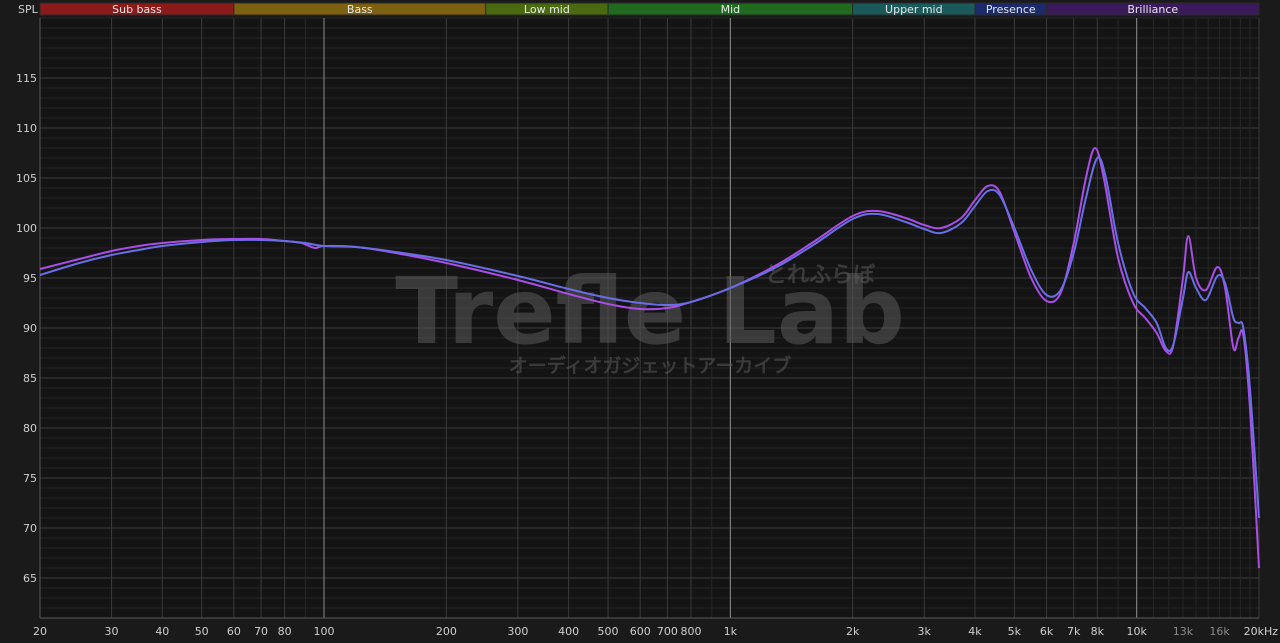 The image size is (1280, 643). What do you see at coordinates (650, 365) in the screenshot?
I see `watermark-subtitle: オーディオガジェットアーカイブ` at bounding box center [650, 365].